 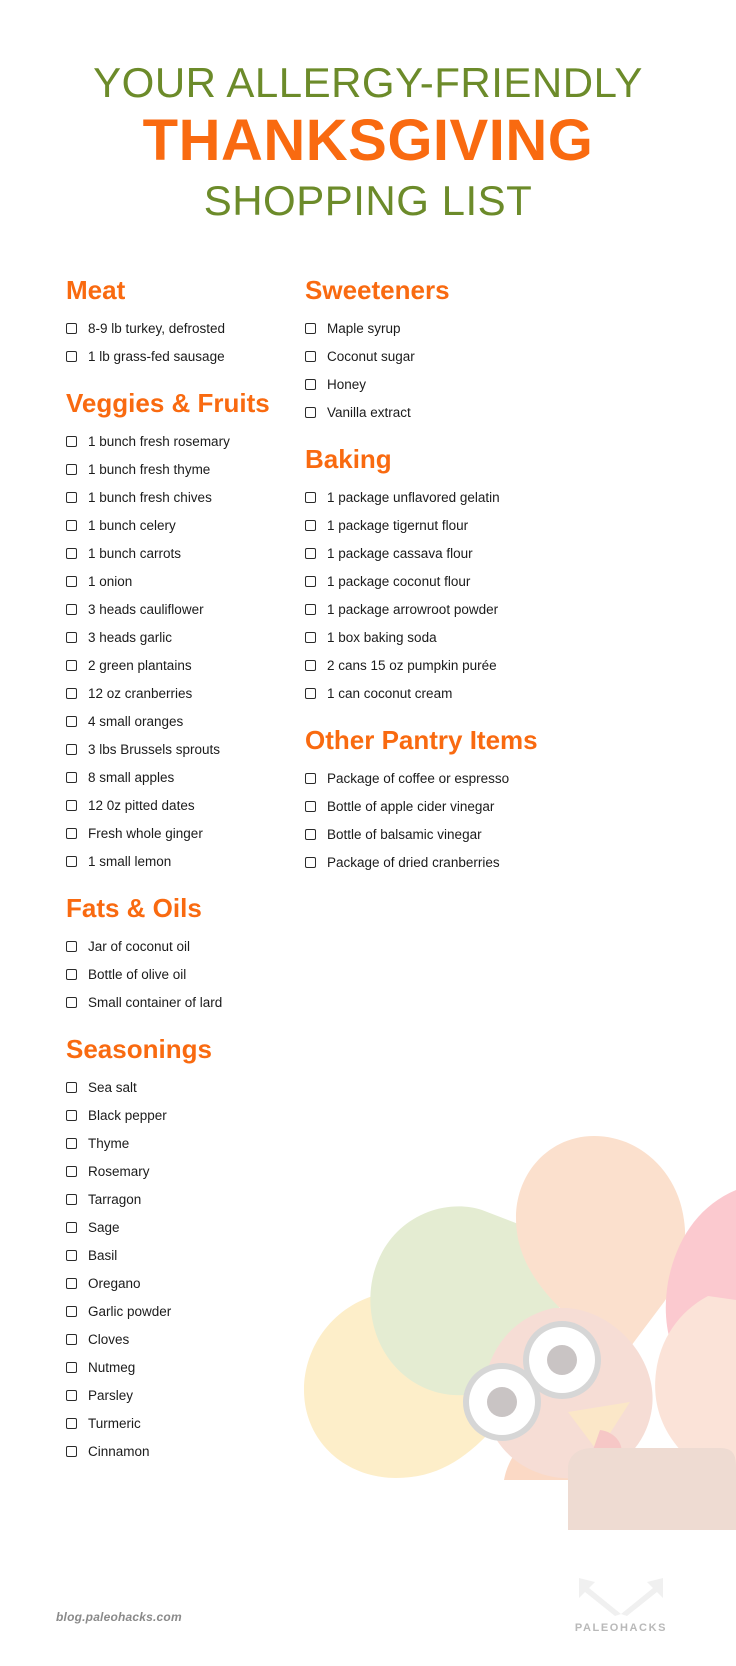 I want to click on checklist-item: 12 oz cranberries, so click(x=185, y=693).